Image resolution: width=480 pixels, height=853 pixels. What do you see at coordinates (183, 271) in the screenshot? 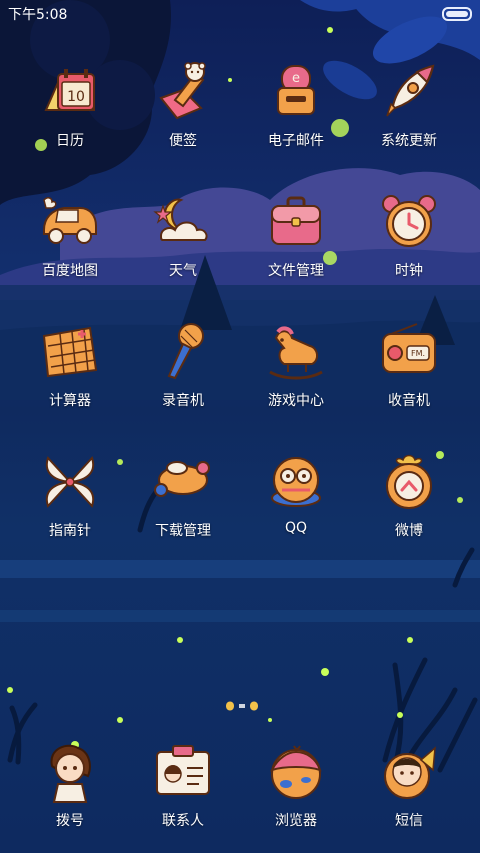
I see `app-label: 天气` at bounding box center [183, 271].